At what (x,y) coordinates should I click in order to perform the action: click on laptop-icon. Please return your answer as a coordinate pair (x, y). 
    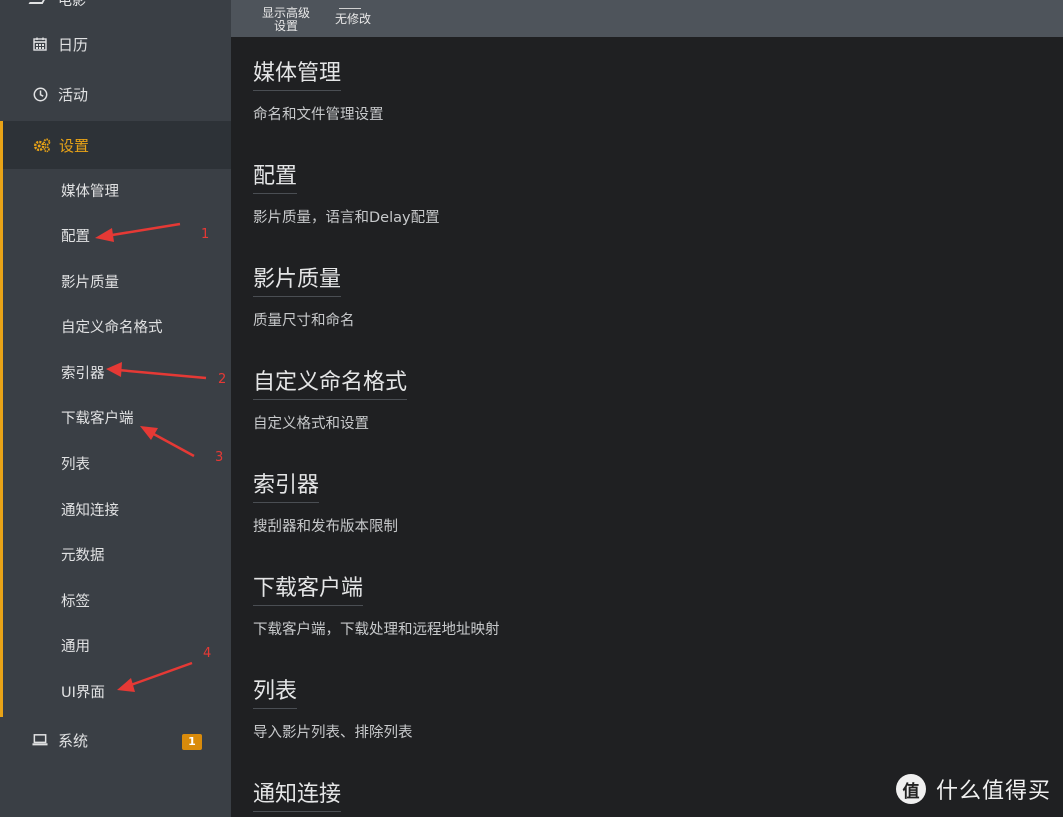
    Looking at the image, I should click on (40, 740).